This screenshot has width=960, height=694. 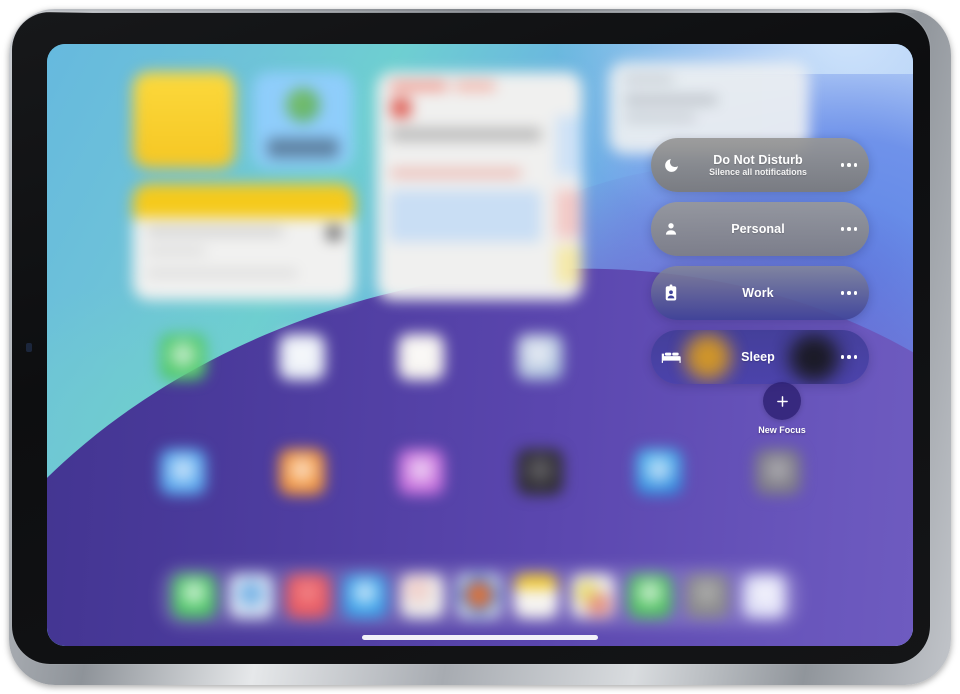 I want to click on focus-item-labels: Sleep, so click(x=760, y=357).